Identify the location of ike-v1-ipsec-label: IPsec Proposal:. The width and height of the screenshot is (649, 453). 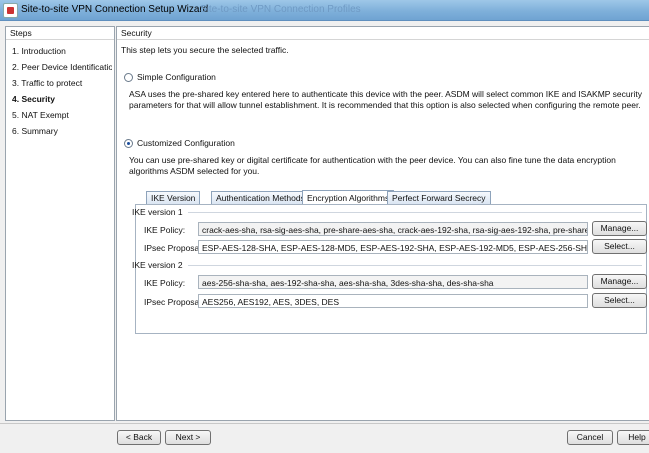
(174, 248).